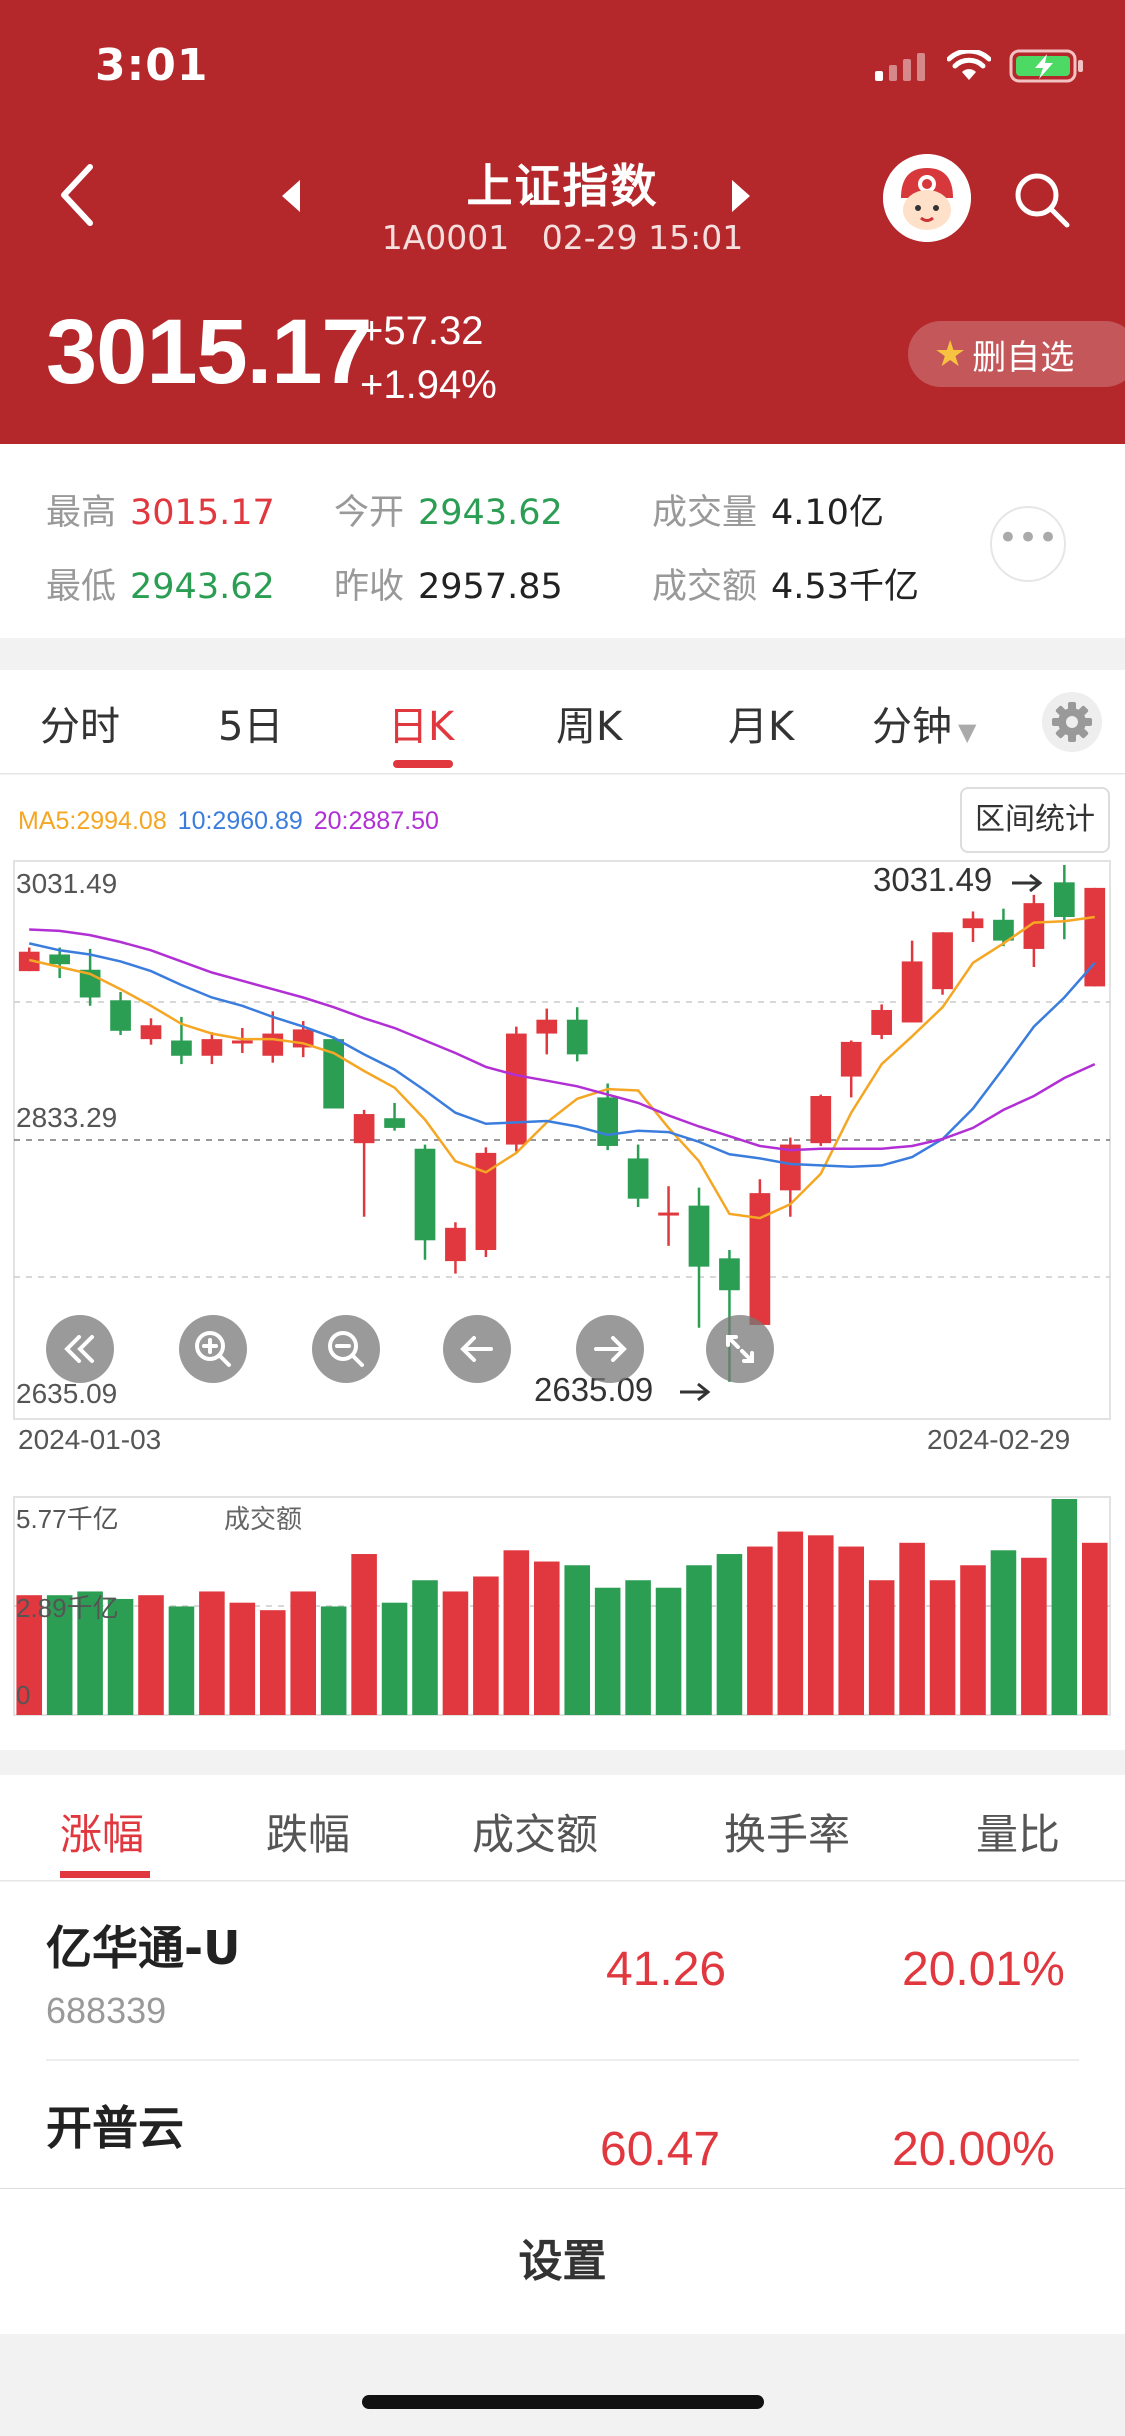 This screenshot has height=2436, width=1125. Describe the element at coordinates (999, 1439) in the screenshot. I see `date-end: 2024-02-29` at that location.